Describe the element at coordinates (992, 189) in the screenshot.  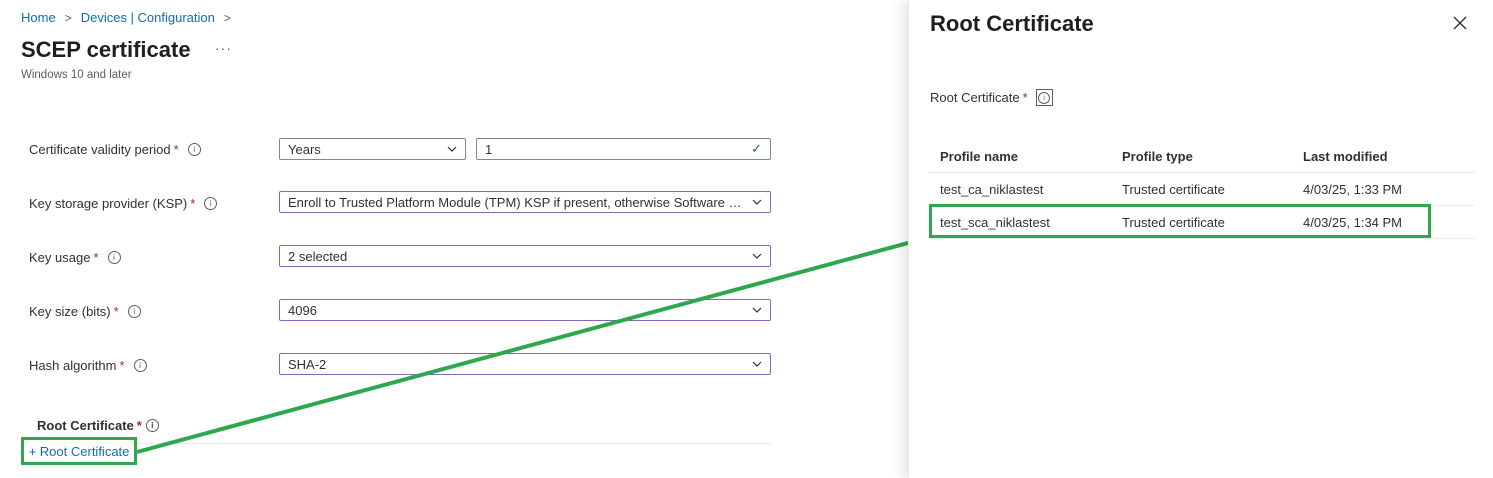
I see `cell-profile-name: test_ca_niklastest` at that location.